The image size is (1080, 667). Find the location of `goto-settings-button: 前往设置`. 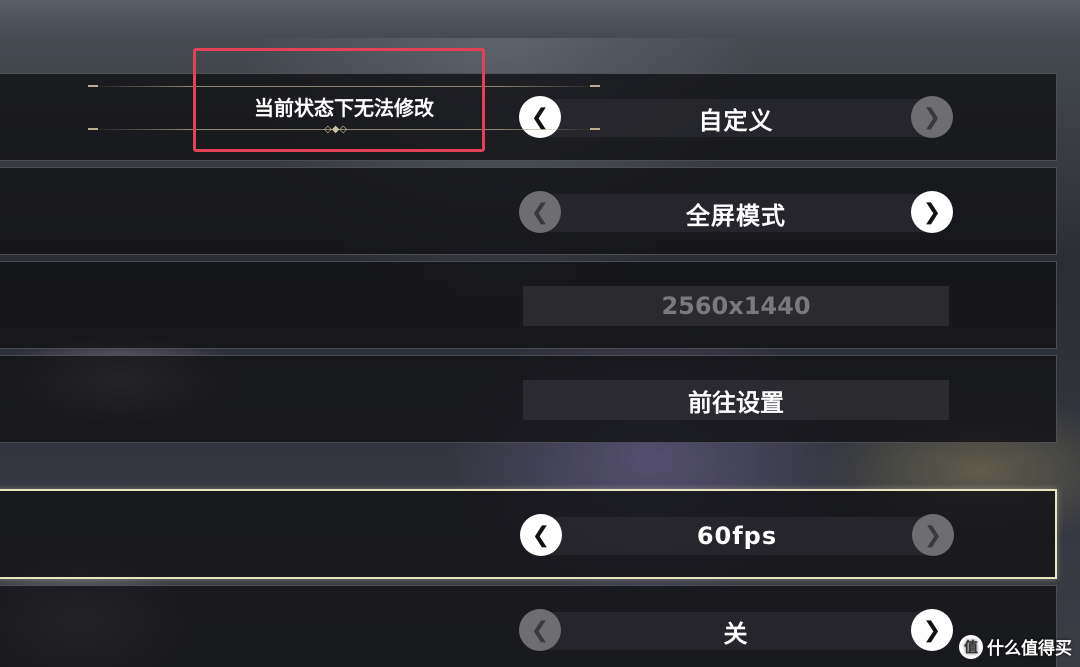

goto-settings-button: 前往设置 is located at coordinates (736, 400).